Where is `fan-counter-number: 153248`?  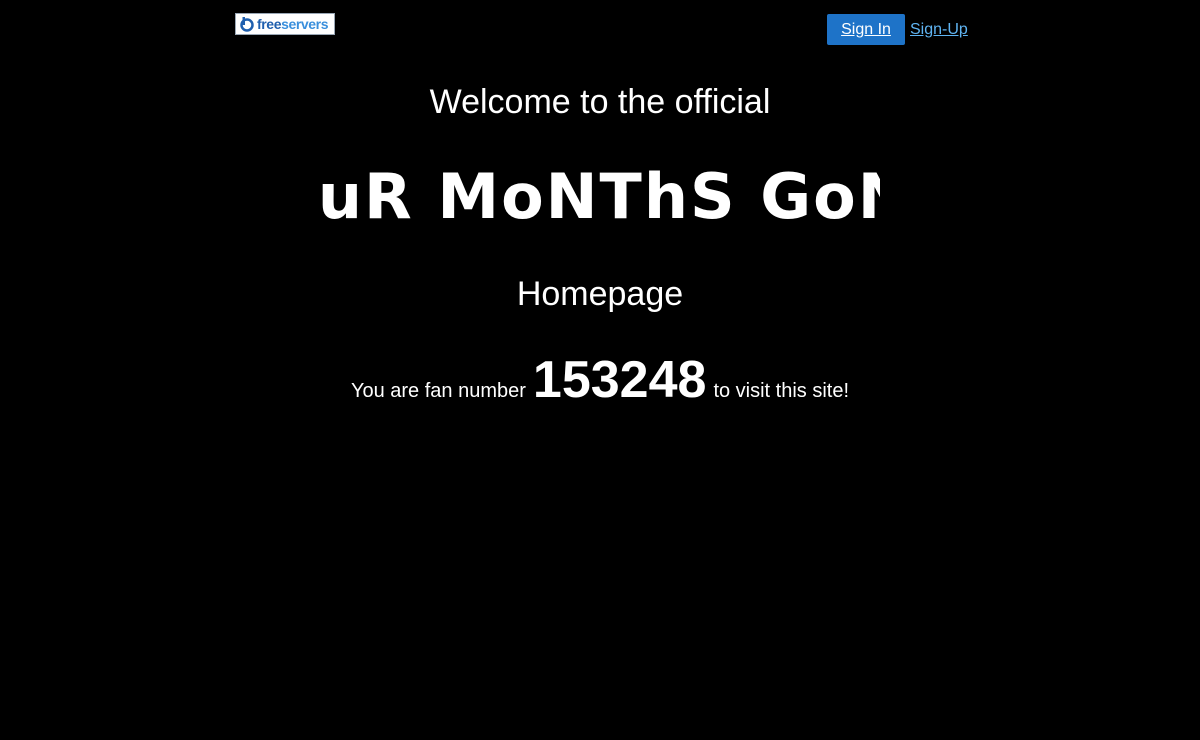 fan-counter-number: 153248 is located at coordinates (619, 380).